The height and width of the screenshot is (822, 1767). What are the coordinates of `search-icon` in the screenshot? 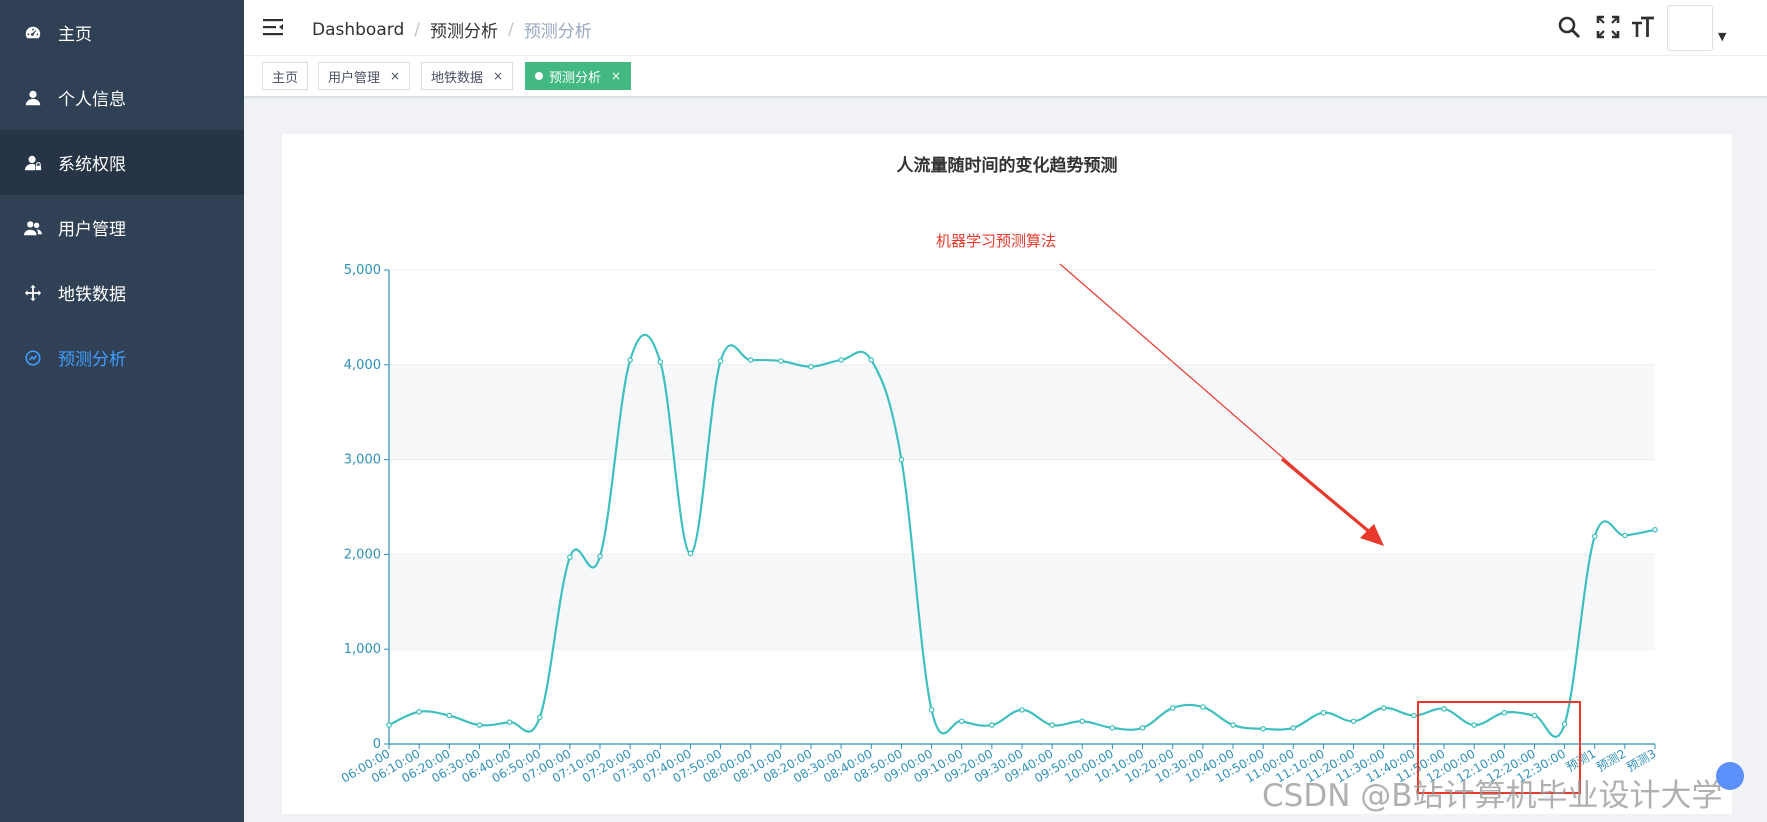 It's located at (1569, 27).